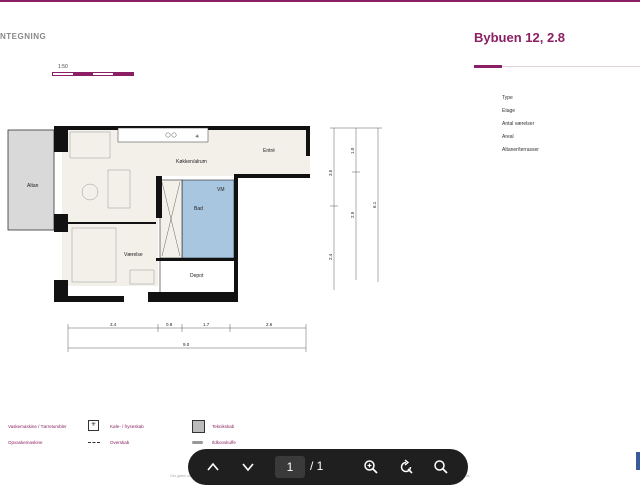  I want to click on search-icon, so click(441, 467).